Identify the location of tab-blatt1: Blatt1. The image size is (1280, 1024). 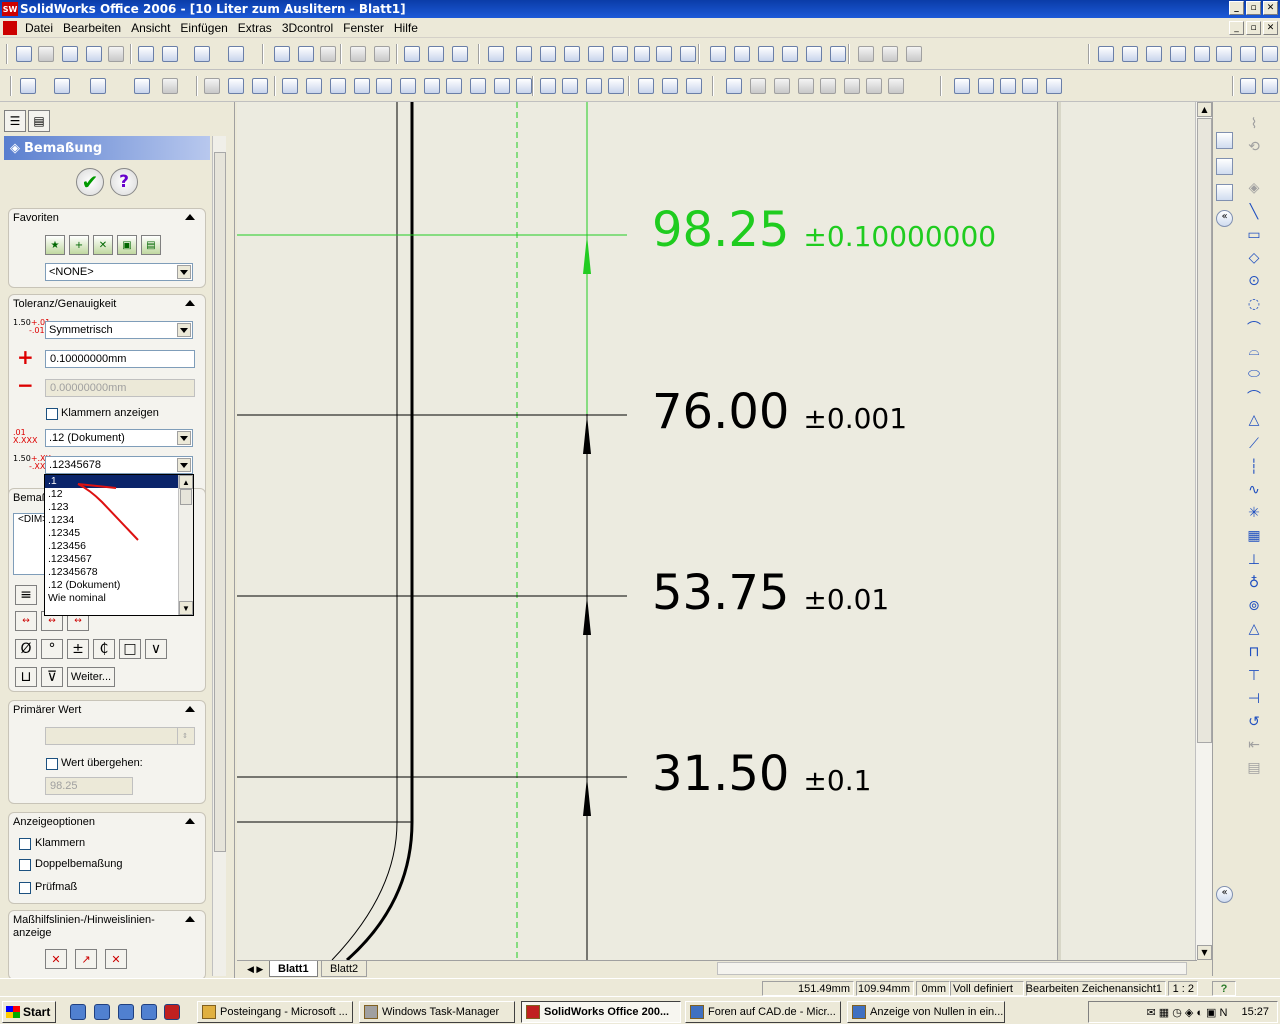
(293, 969).